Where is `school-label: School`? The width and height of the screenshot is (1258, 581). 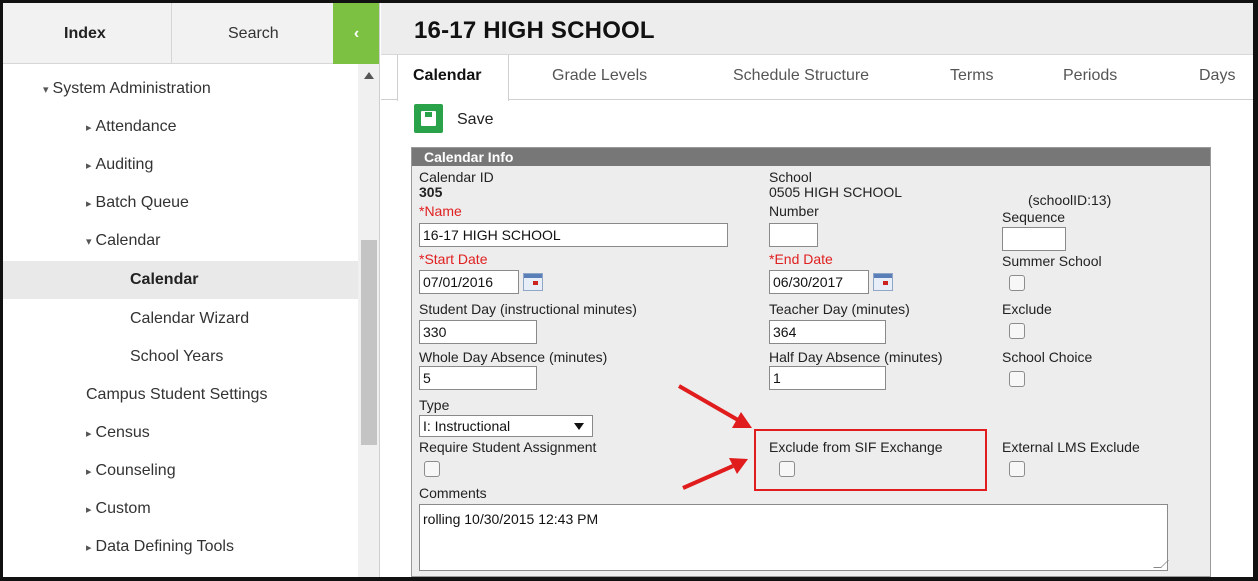
school-label: School is located at coordinates (790, 177).